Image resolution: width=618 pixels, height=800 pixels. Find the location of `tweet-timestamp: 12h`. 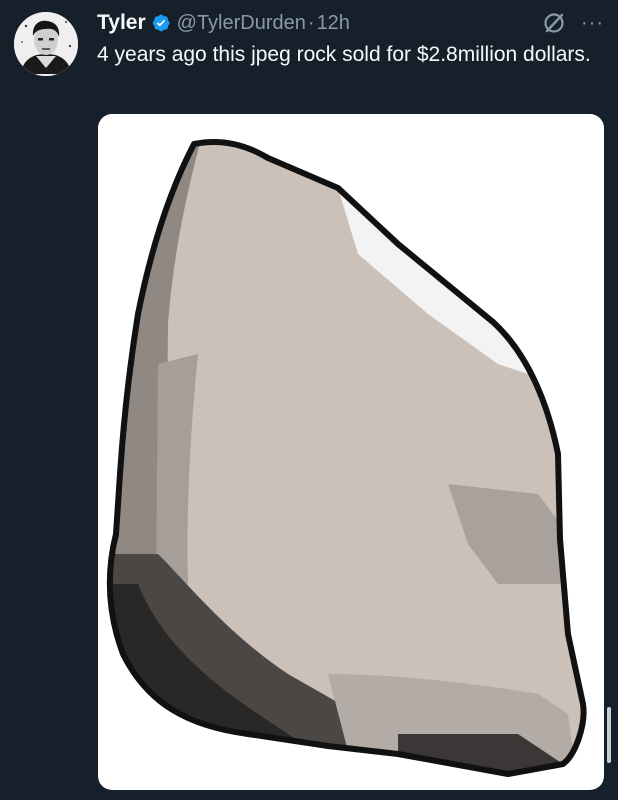

tweet-timestamp: 12h is located at coordinates (333, 23).